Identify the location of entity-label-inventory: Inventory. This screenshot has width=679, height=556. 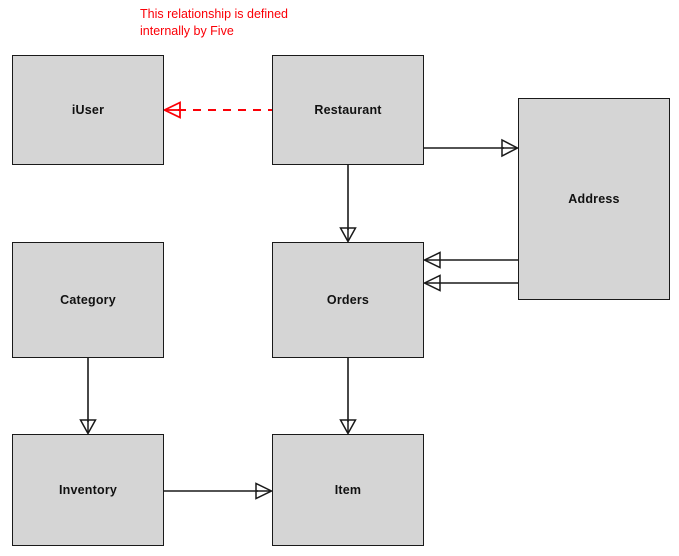
(88, 489).